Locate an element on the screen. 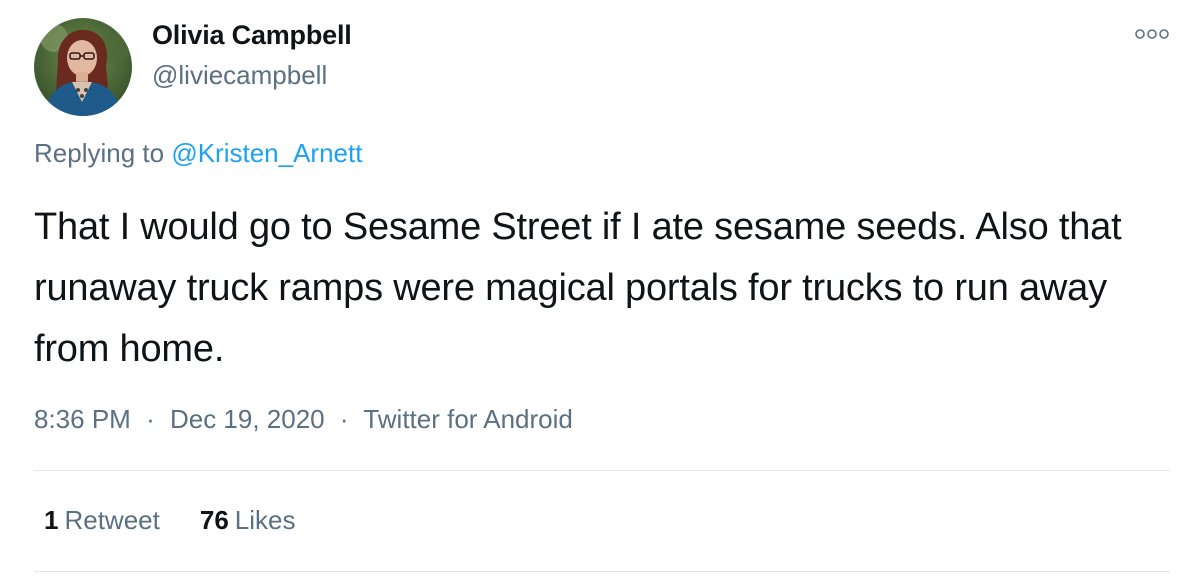 The image size is (1204, 576). replying-to: Replying to @Kristen_Arnett is located at coordinates (198, 153).